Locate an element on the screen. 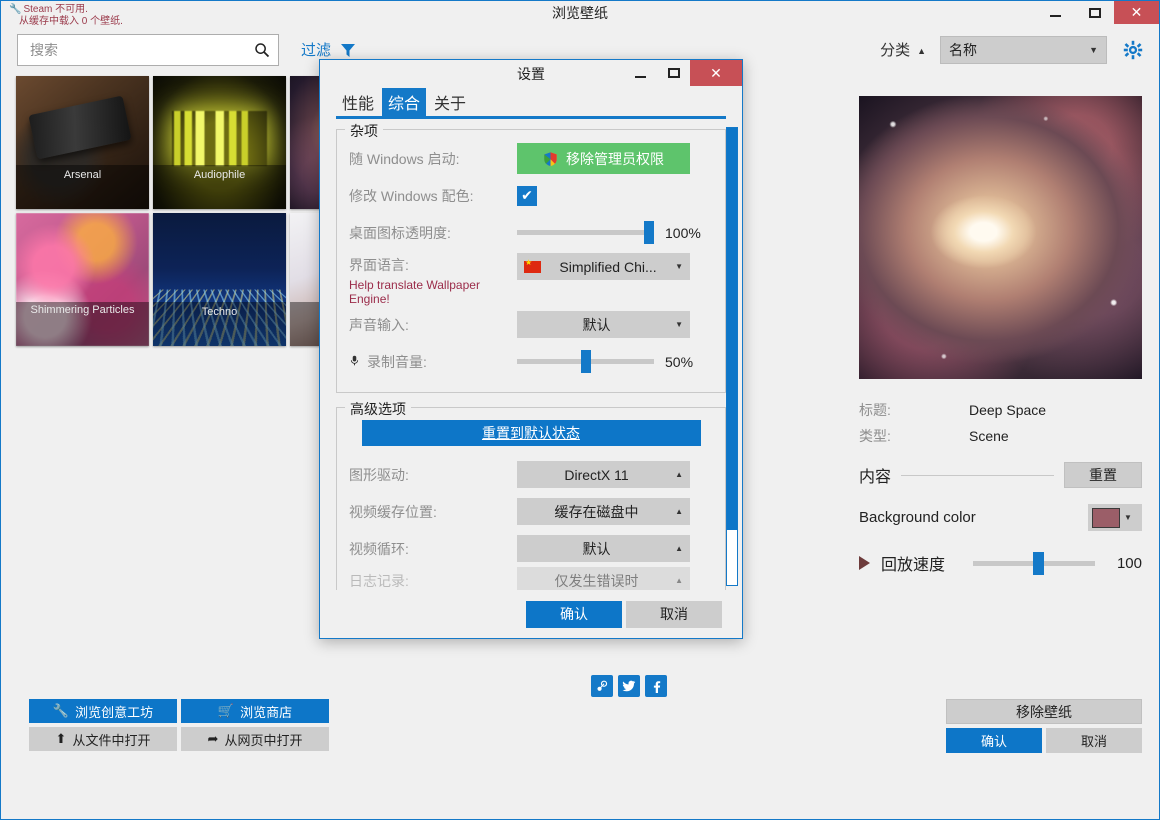 Image resolution: width=1160 pixels, height=820 pixels. content-section-header: 内容 重置 is located at coordinates (1000, 475).